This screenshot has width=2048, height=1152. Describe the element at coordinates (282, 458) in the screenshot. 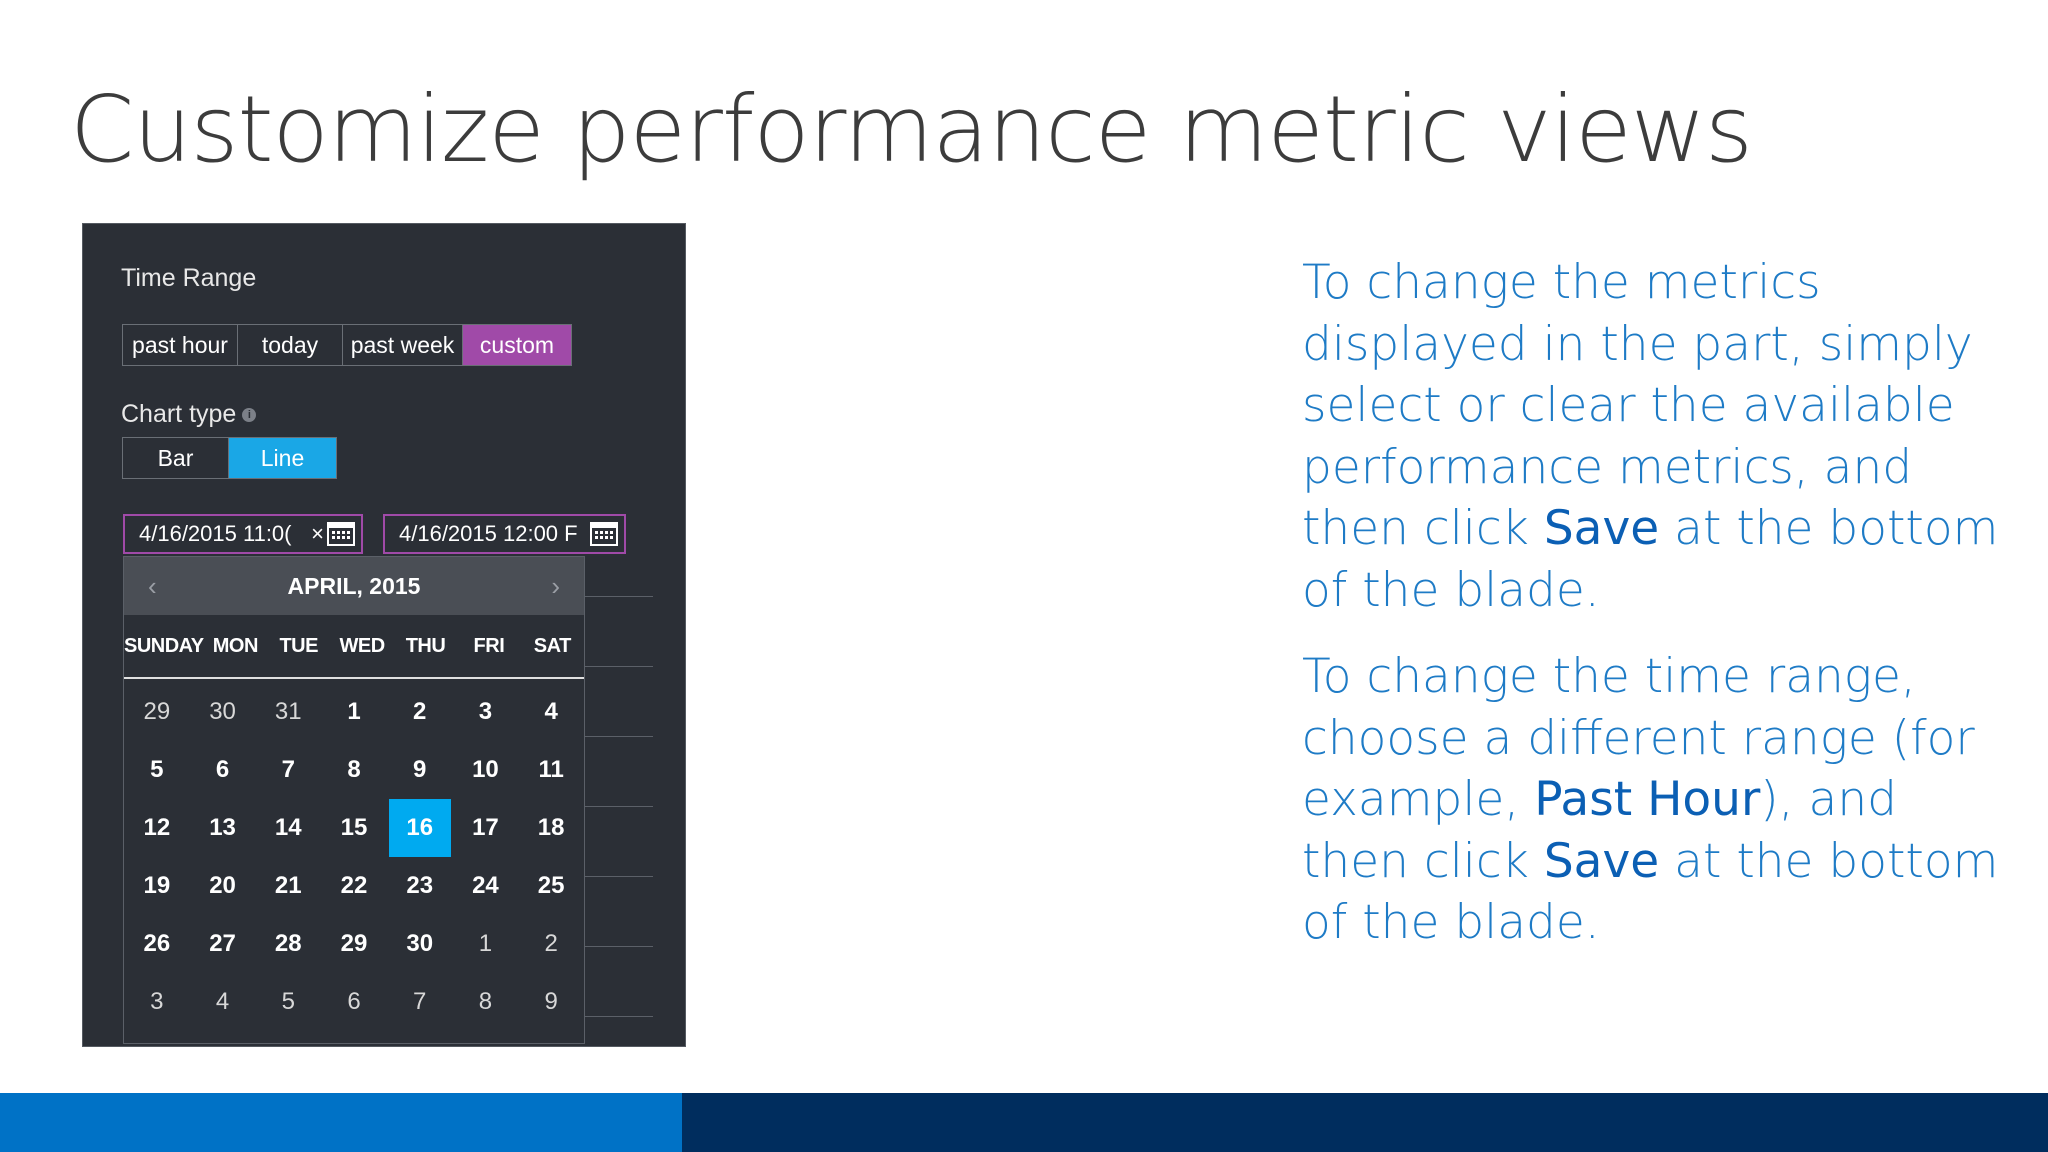

I see `line-button: Line` at that location.